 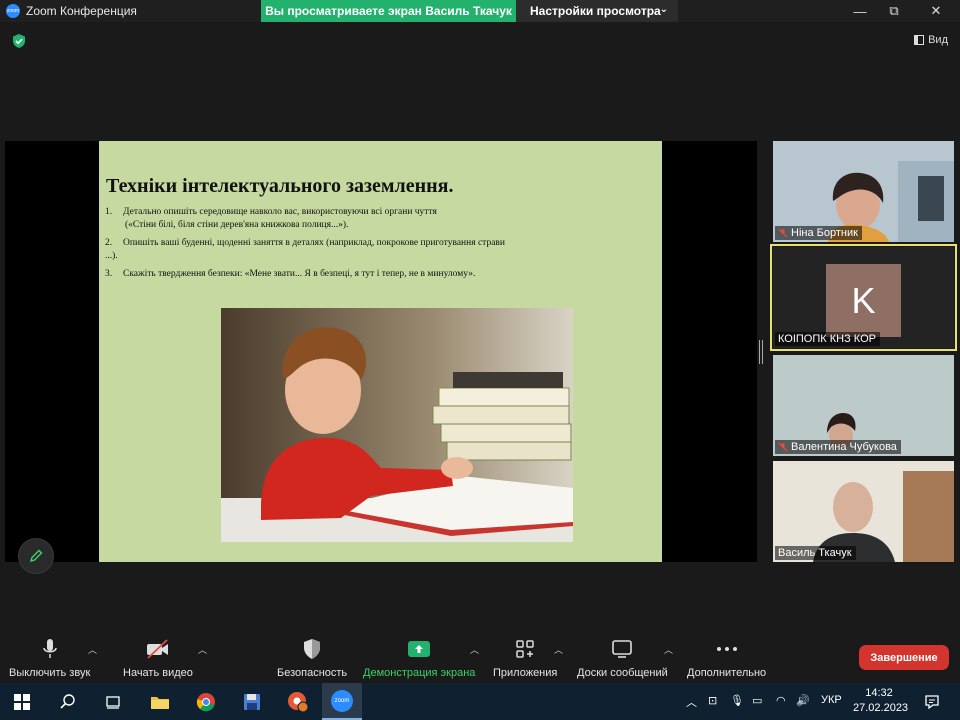 I want to click on windows-logo-icon, so click(x=22, y=701).